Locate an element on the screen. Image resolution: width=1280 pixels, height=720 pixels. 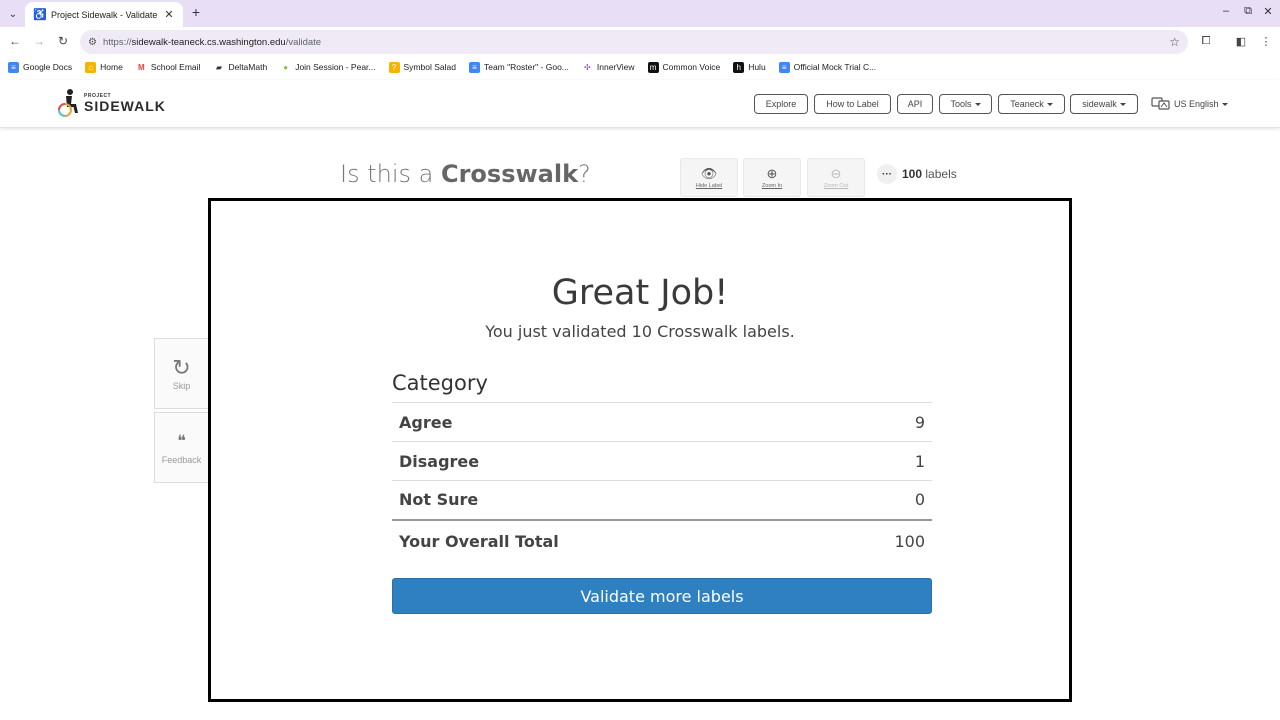
stat-value: 0 is located at coordinates (876, 500).